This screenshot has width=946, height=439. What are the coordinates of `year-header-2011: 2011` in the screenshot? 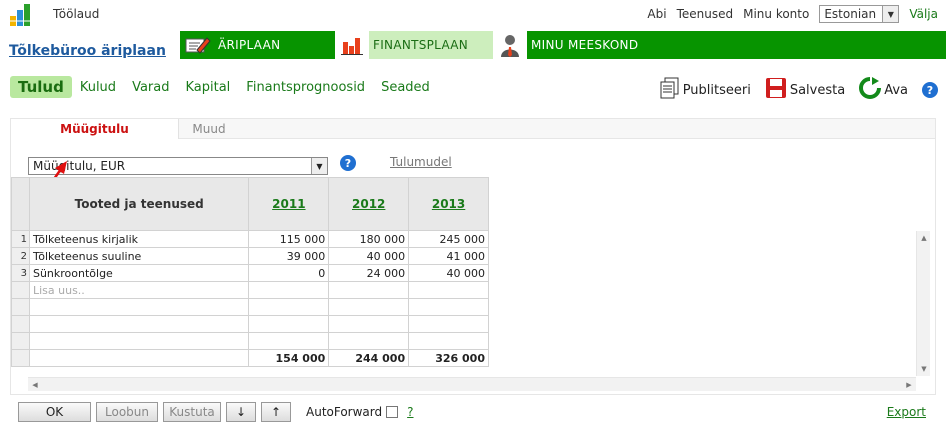 It's located at (289, 204).